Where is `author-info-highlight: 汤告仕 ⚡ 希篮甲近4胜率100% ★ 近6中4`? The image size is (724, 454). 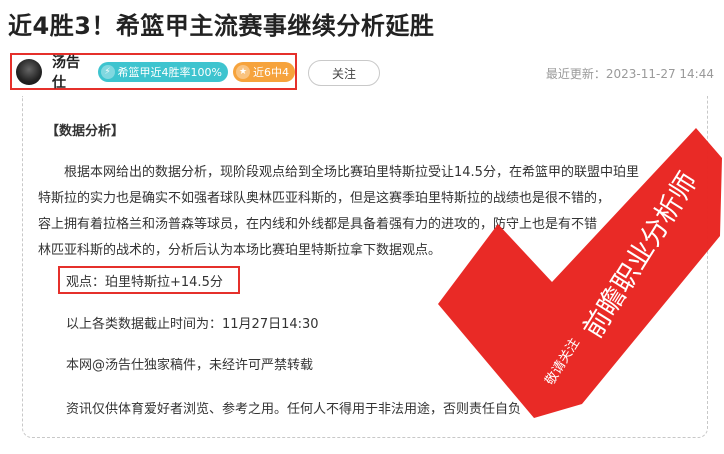
author-info-highlight: 汤告仕 ⚡ 希篮甲近4胜率100% ★ 近6中4 is located at coordinates (153, 72).